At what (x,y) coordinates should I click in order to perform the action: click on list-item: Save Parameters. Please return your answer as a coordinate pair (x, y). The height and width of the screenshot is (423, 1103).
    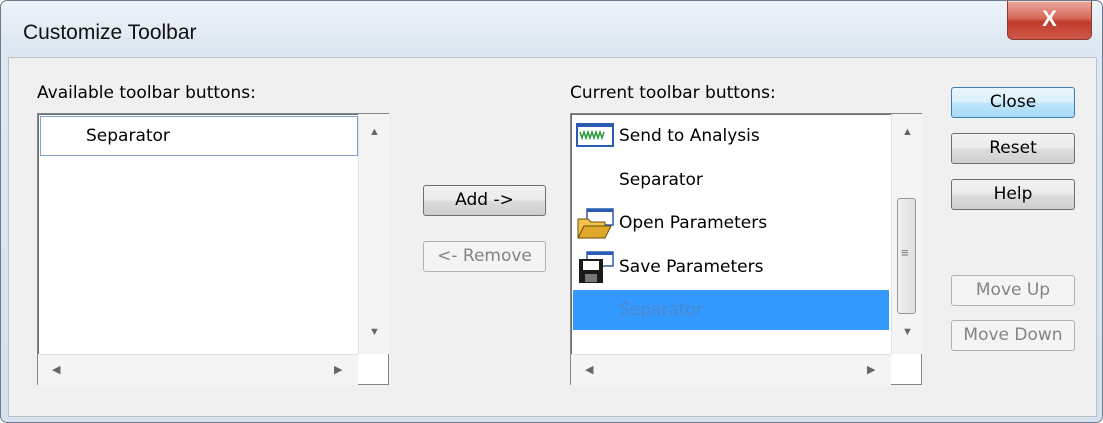
    Looking at the image, I should click on (669, 267).